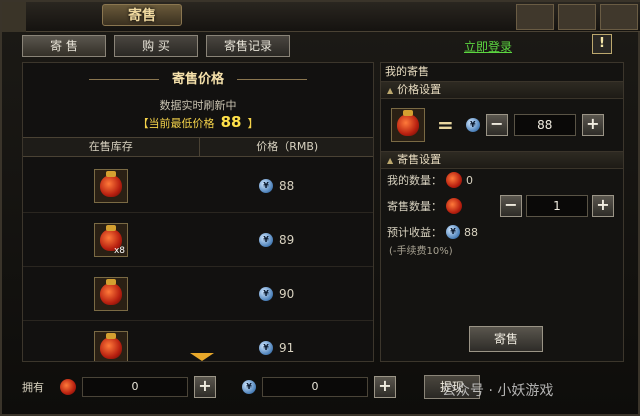  Describe the element at coordinates (64, 46) in the screenshot. I see `tab-sell: 寄 售` at that location.